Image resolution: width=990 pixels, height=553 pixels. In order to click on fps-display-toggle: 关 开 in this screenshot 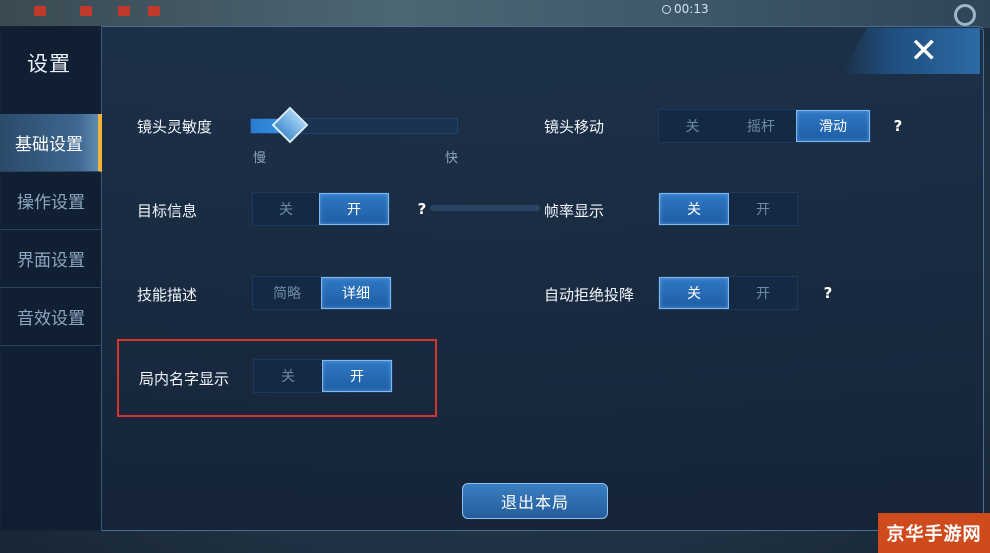, I will do `click(728, 209)`.